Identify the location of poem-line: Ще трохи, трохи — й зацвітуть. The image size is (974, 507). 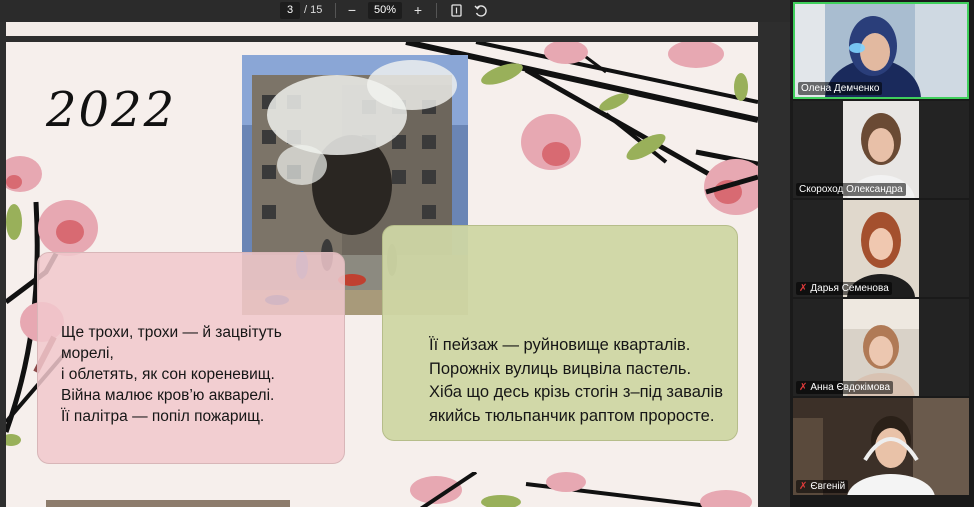
(171, 332).